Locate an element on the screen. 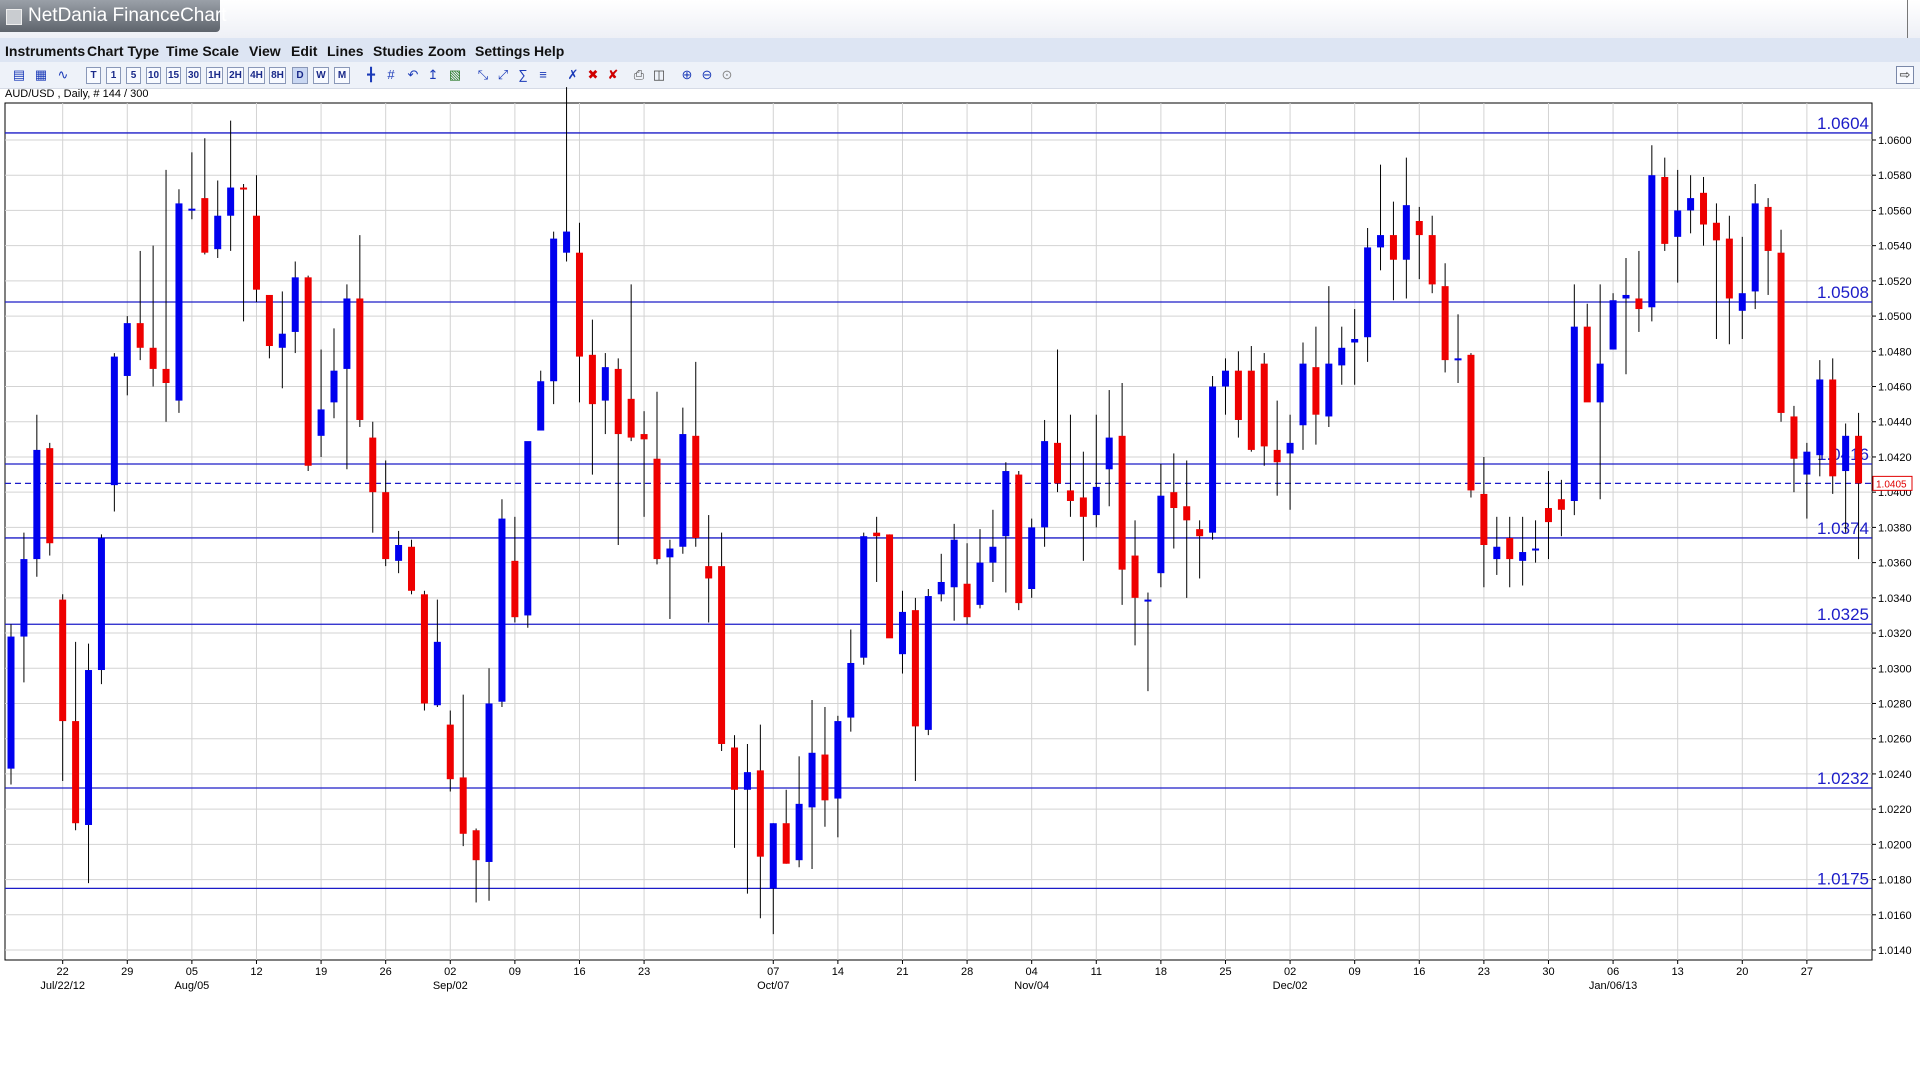 This screenshot has height=1080, width=1920. x-tick-label: 29 is located at coordinates (127, 972).